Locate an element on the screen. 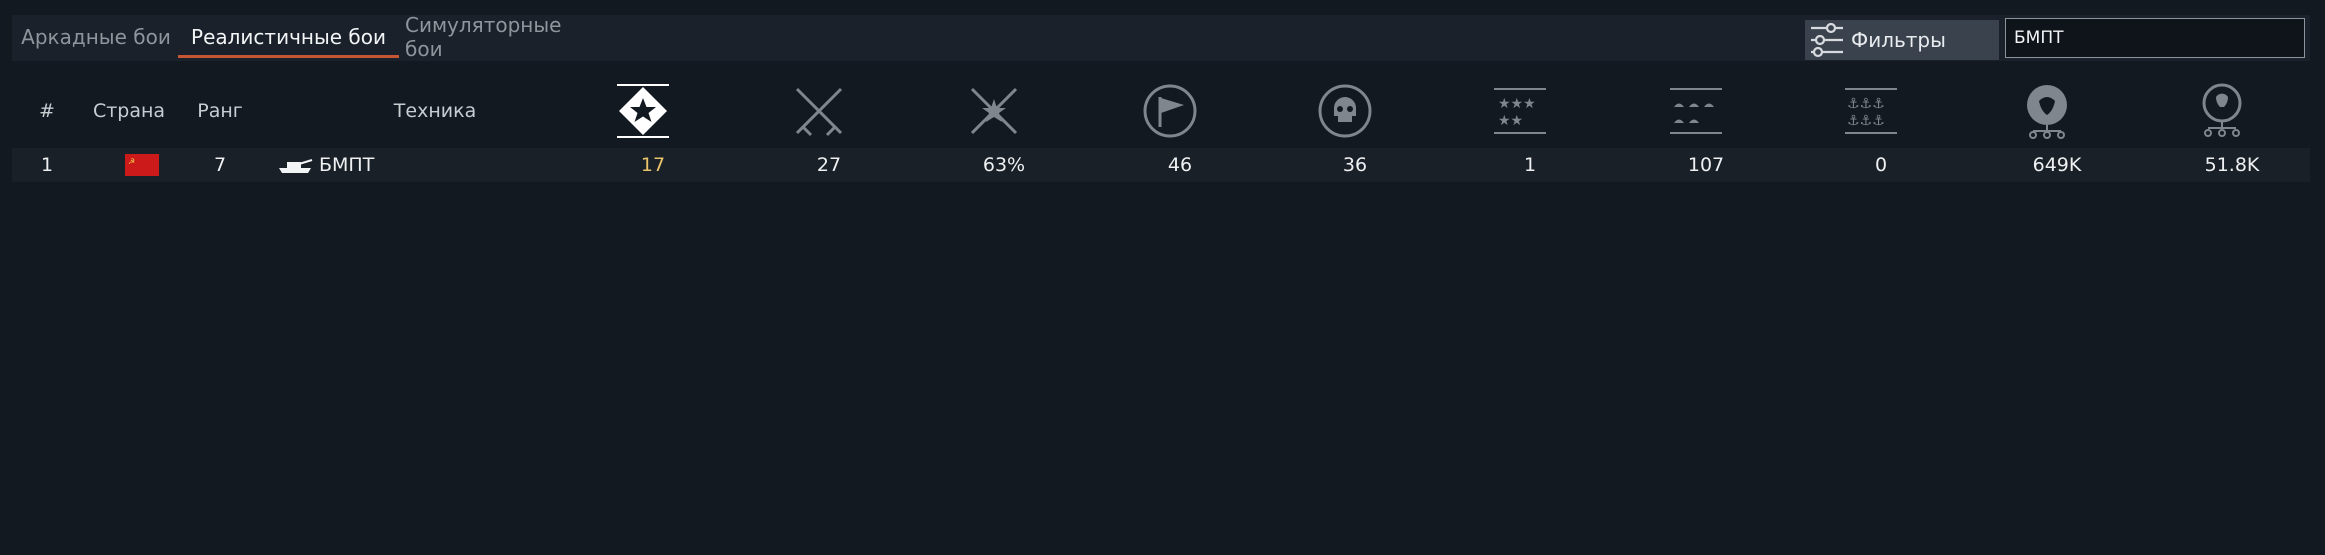  column-rank: Ранг is located at coordinates (220, 111).